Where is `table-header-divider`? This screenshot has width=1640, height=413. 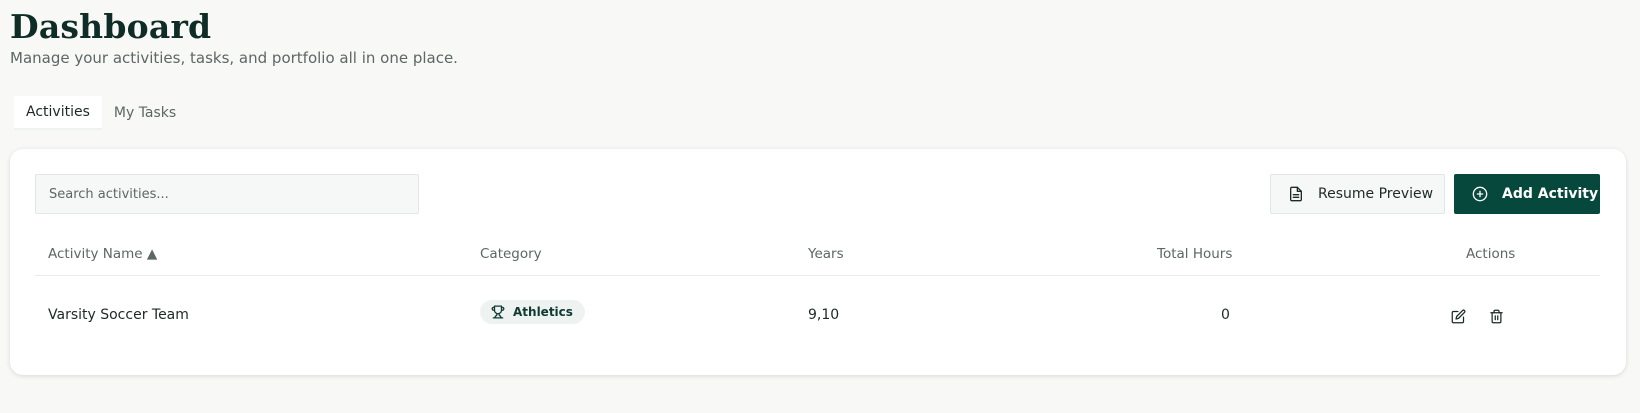 table-header-divider is located at coordinates (817, 275).